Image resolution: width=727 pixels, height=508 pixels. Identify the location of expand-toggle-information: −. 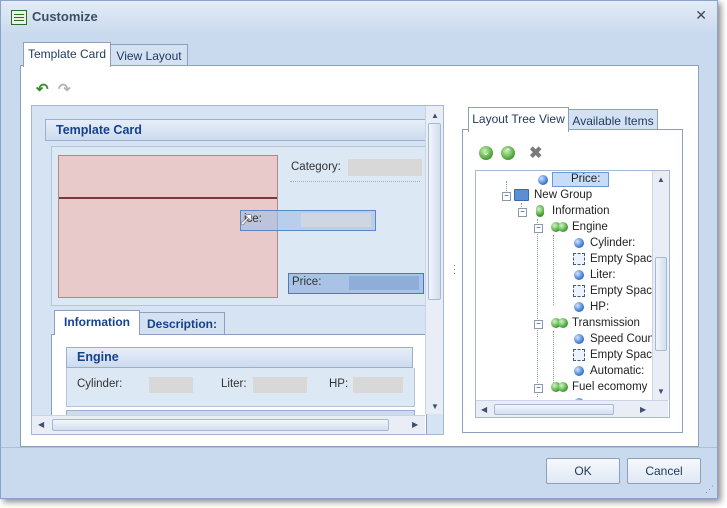
(522, 212).